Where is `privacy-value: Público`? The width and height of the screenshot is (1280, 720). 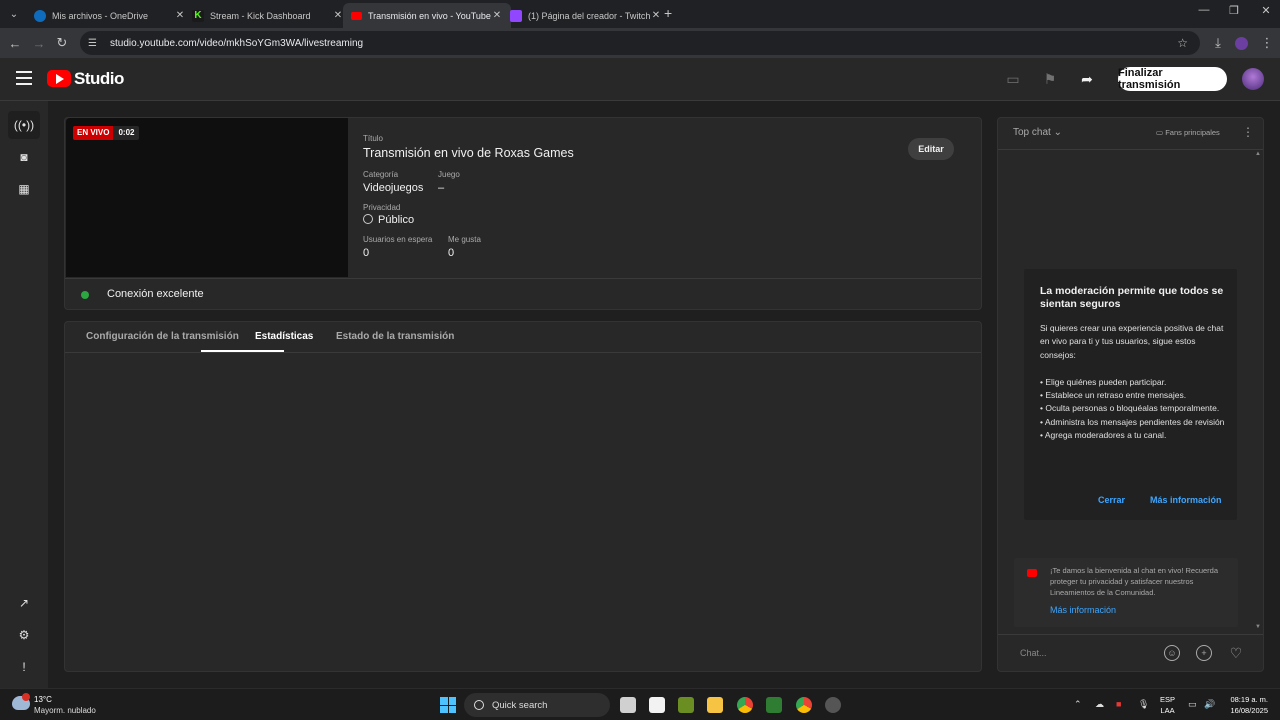
privacy-value: Público is located at coordinates (388, 220).